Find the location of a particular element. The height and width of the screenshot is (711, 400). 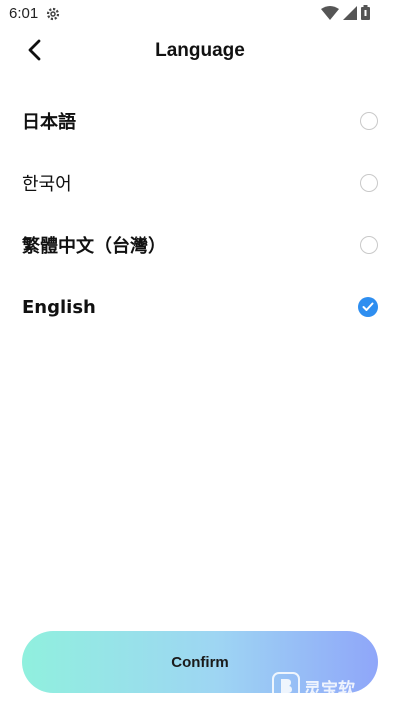

language-label: 한국어 is located at coordinates (47, 184).